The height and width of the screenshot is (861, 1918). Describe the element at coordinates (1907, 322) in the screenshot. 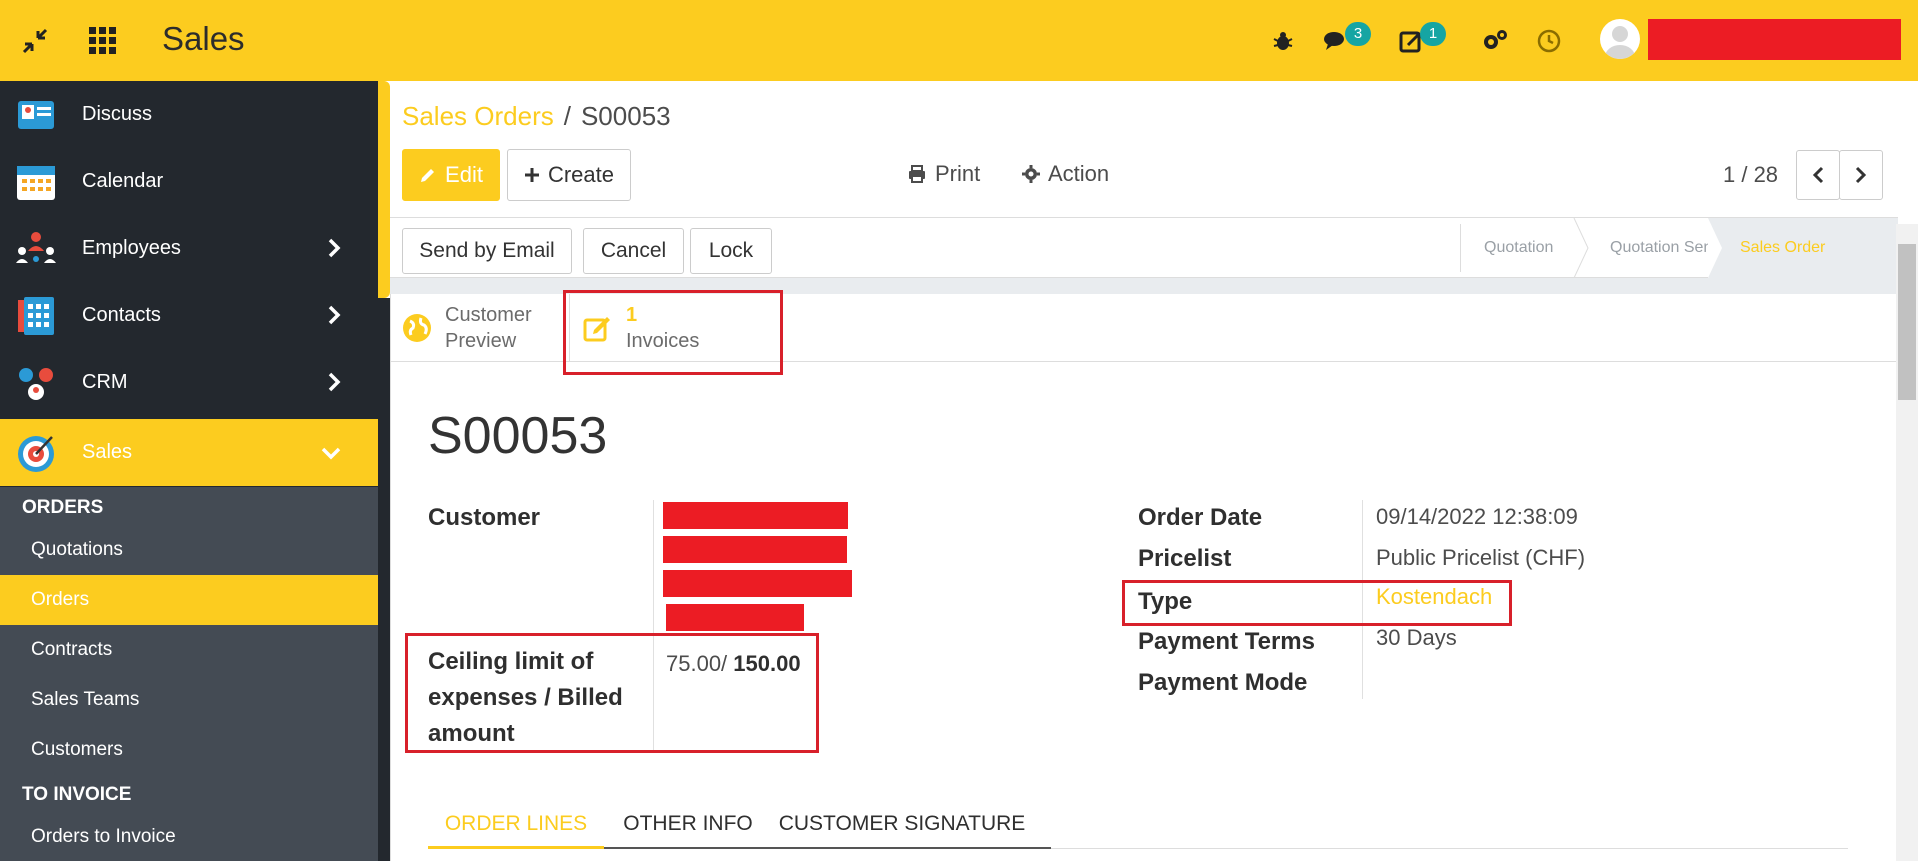

I see `scrollbar-thumb` at that location.